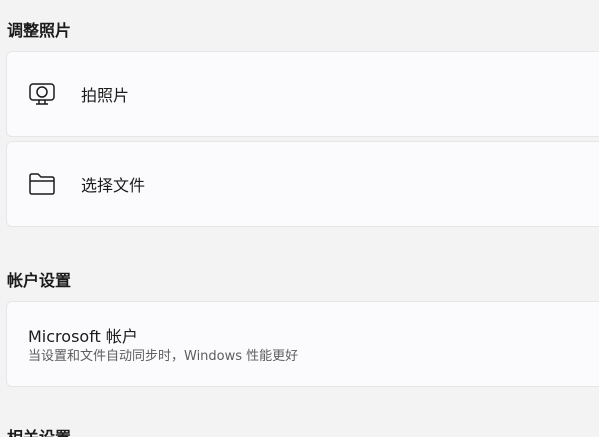  I want to click on section-title-related-settings: 相关设置, so click(39, 432).